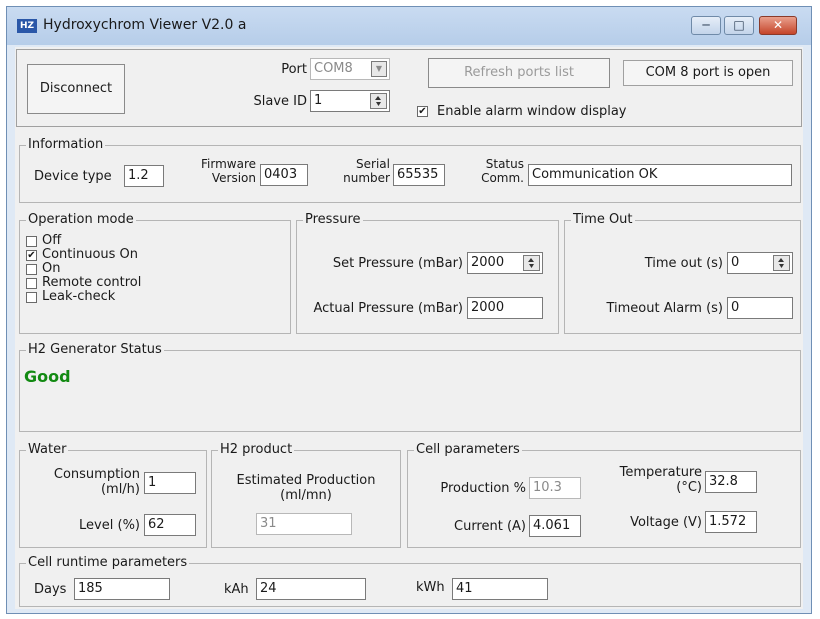 Image resolution: width=820 pixels, height=619 pixels. What do you see at coordinates (490, 526) in the screenshot?
I see `current-label: Current (A)` at bounding box center [490, 526].